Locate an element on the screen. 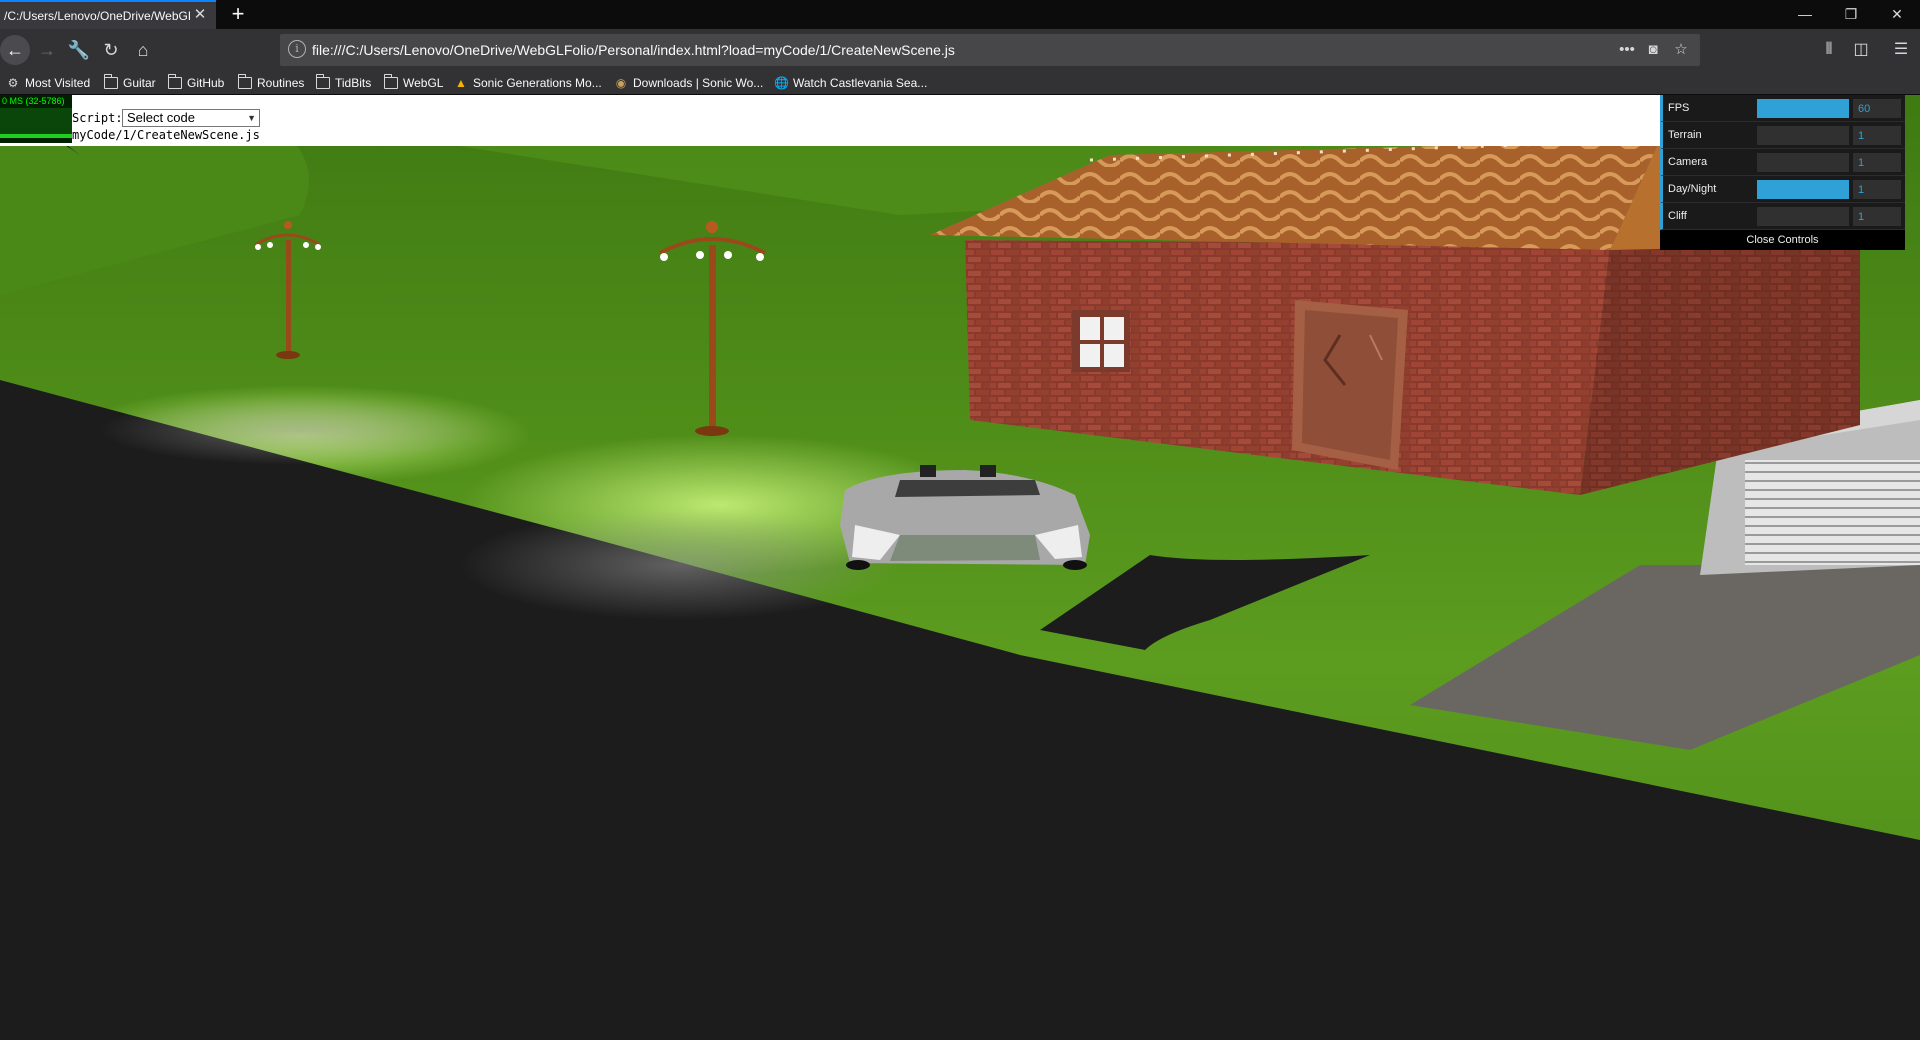 This screenshot has height=1040, width=1920. control-row-terrain: Terrain 1 is located at coordinates (1782, 135).